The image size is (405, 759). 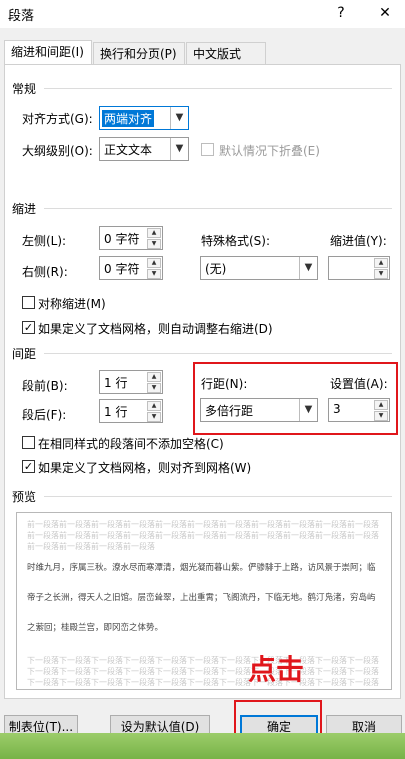 I want to click on auto-adjust-right-checkbox: ✓, so click(x=28, y=327).